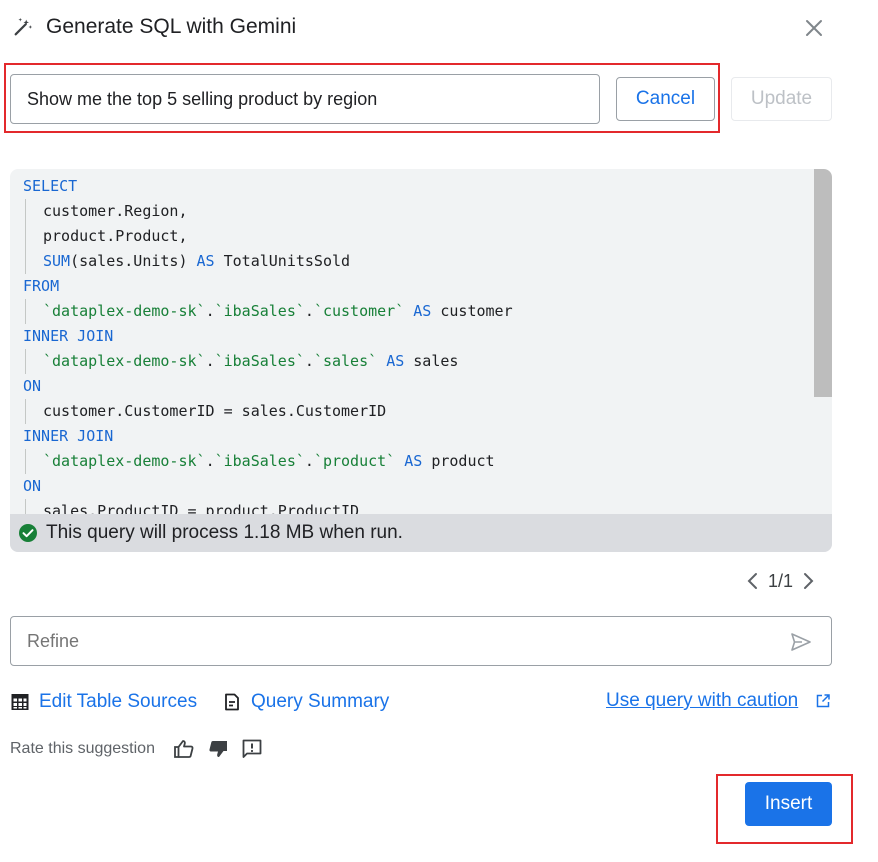  I want to click on suggestion-pager: 1/1, so click(780, 581).